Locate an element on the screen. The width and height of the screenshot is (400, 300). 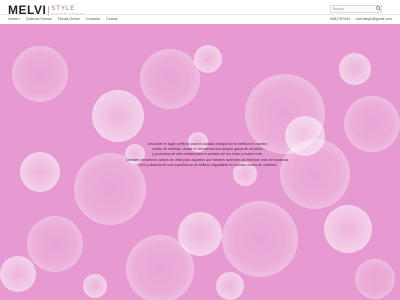
phone-number: 6481757944 is located at coordinates (340, 19).